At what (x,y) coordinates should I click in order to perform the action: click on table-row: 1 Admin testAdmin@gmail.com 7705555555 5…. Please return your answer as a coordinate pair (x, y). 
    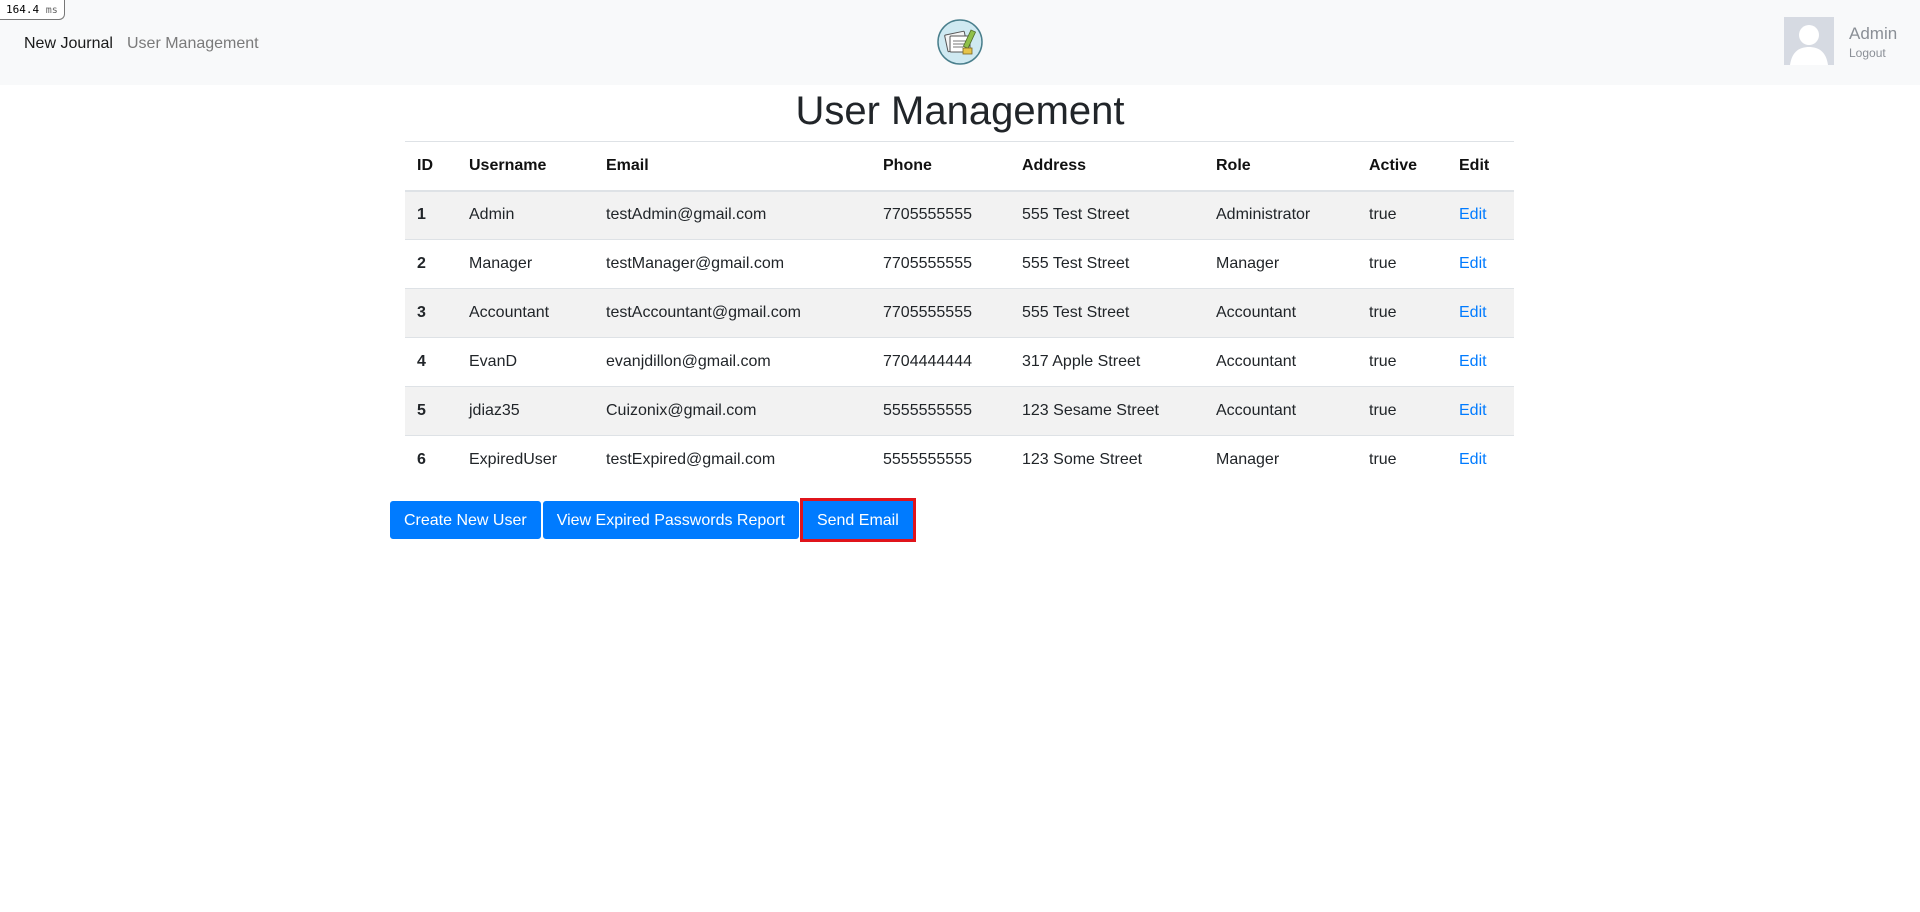
    Looking at the image, I should click on (959, 215).